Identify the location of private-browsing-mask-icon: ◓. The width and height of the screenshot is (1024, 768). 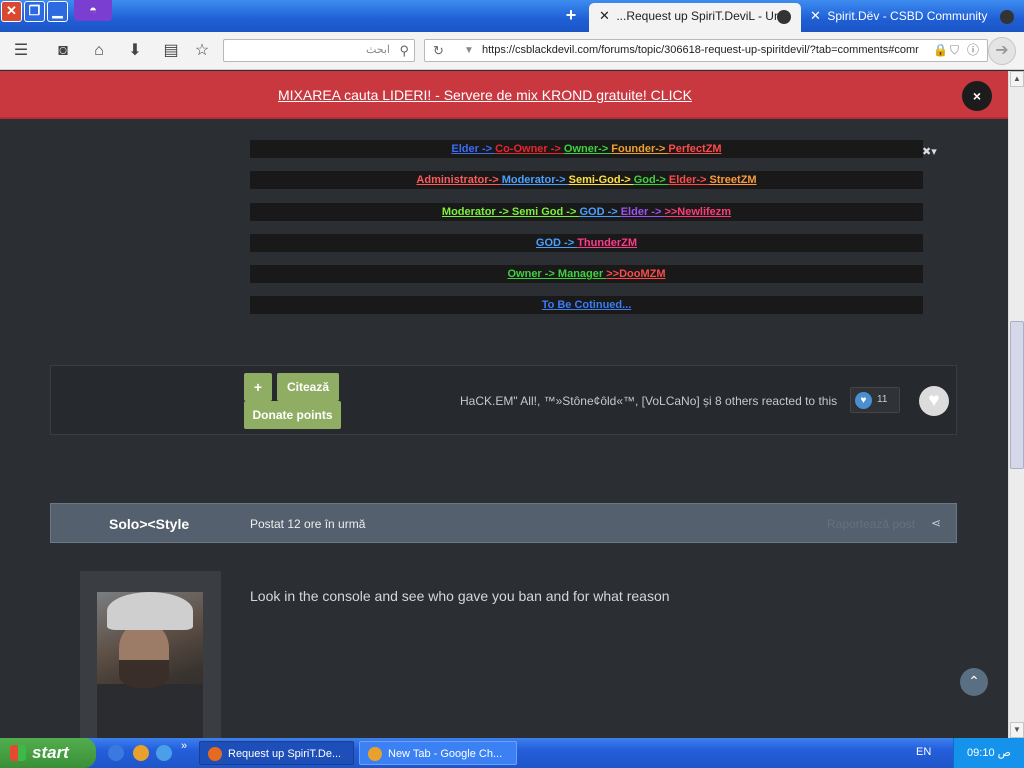
(93, 10).